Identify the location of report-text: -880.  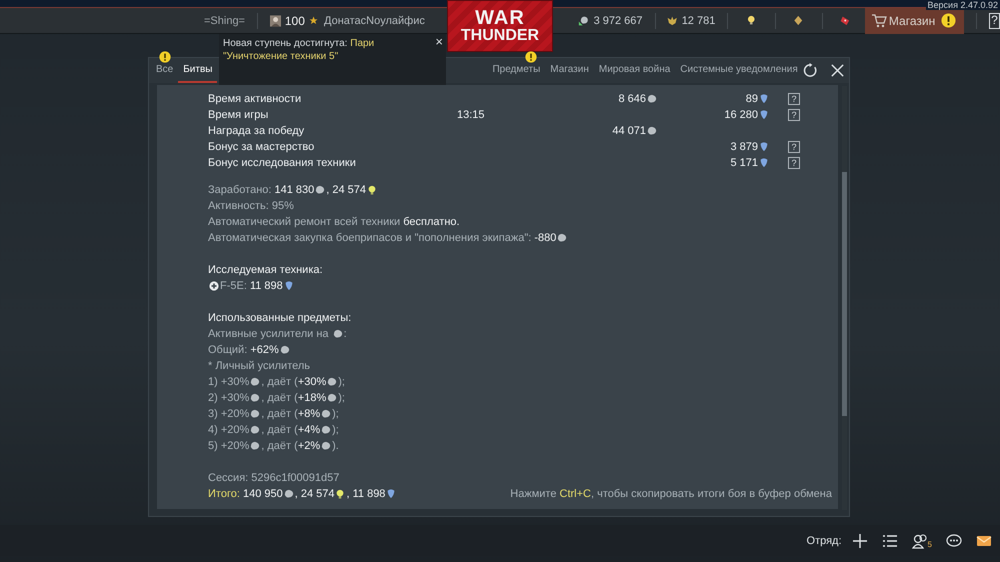
(545, 238).